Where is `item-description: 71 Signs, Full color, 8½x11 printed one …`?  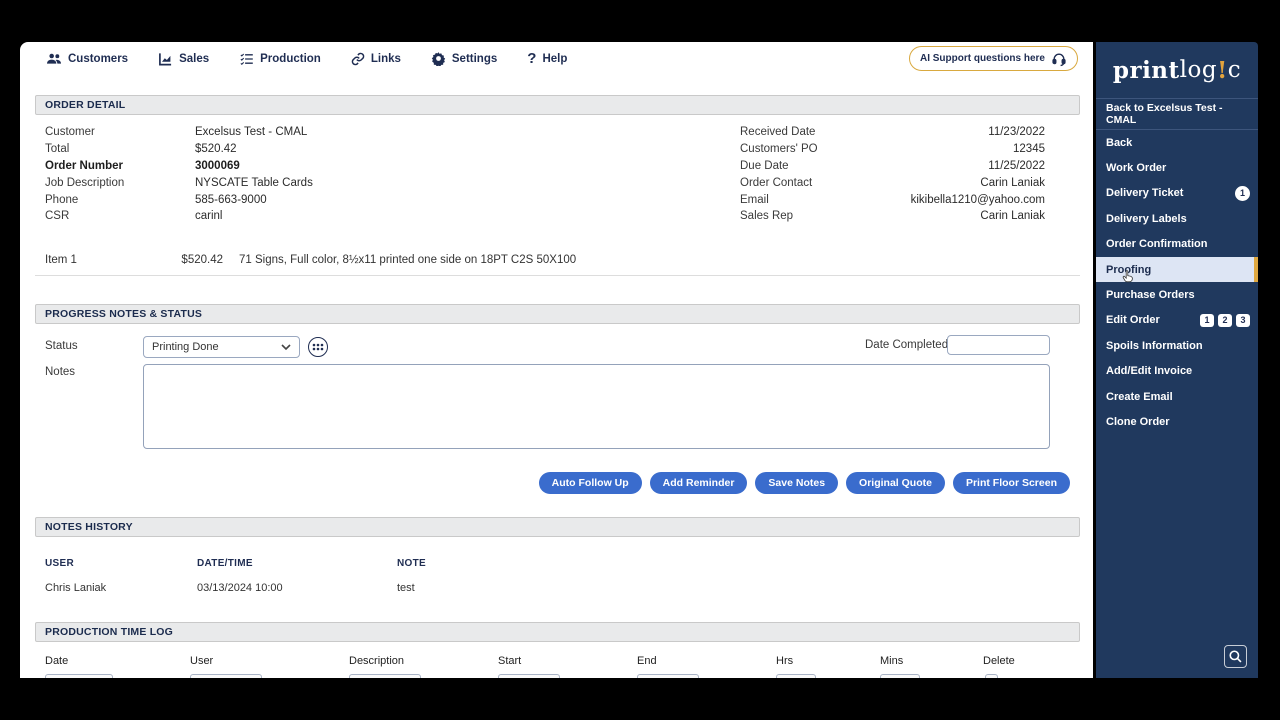 item-description: 71 Signs, Full color, 8½x11 printed one … is located at coordinates (408, 260).